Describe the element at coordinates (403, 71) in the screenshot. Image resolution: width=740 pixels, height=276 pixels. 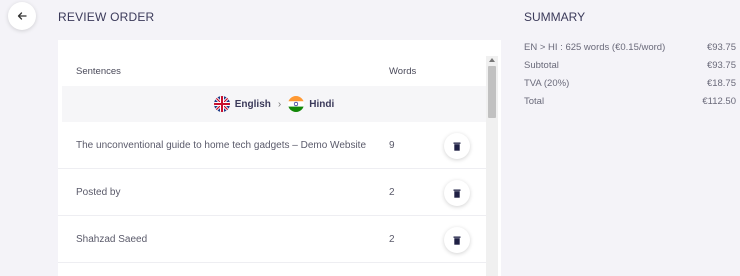
I see `column-header-words: Words` at that location.